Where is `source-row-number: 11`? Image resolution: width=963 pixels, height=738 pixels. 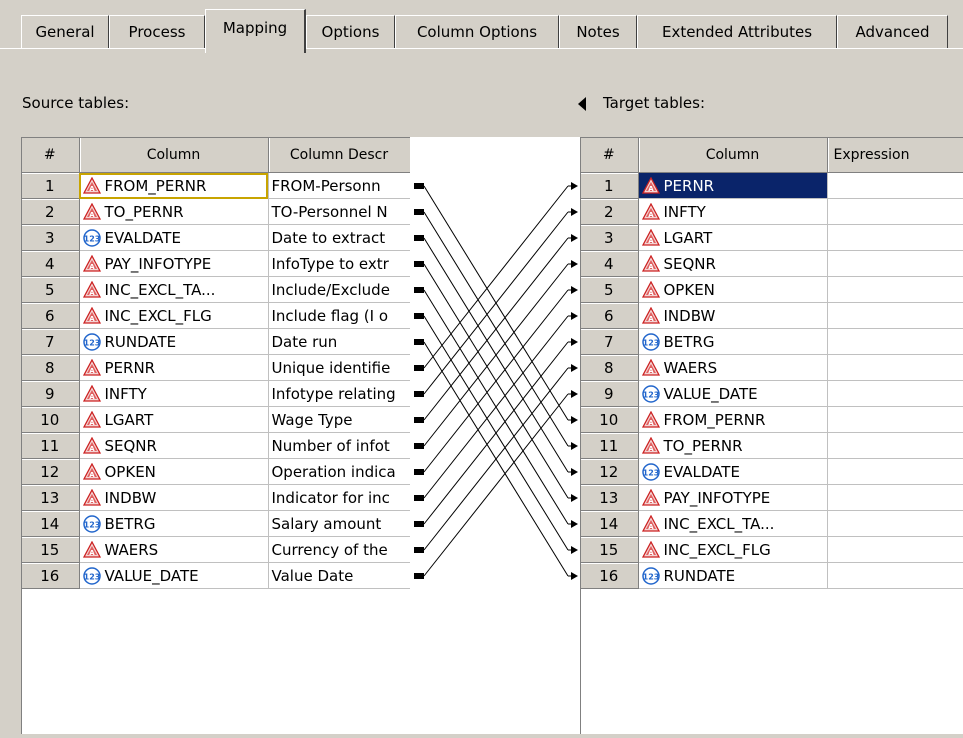 source-row-number: 11 is located at coordinates (50, 445).